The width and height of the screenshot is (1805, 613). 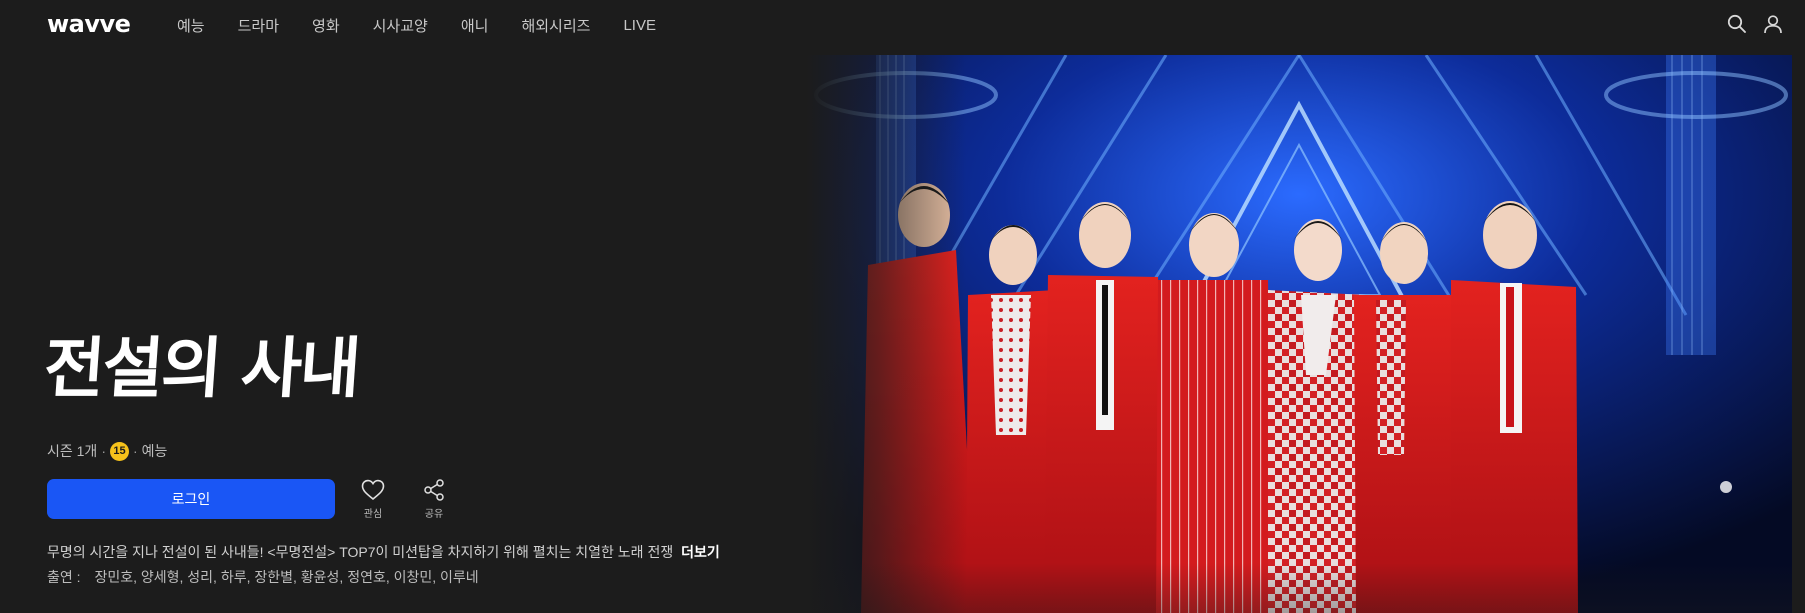 I want to click on show-title-logo: 전설의 사내, so click(x=201, y=368).